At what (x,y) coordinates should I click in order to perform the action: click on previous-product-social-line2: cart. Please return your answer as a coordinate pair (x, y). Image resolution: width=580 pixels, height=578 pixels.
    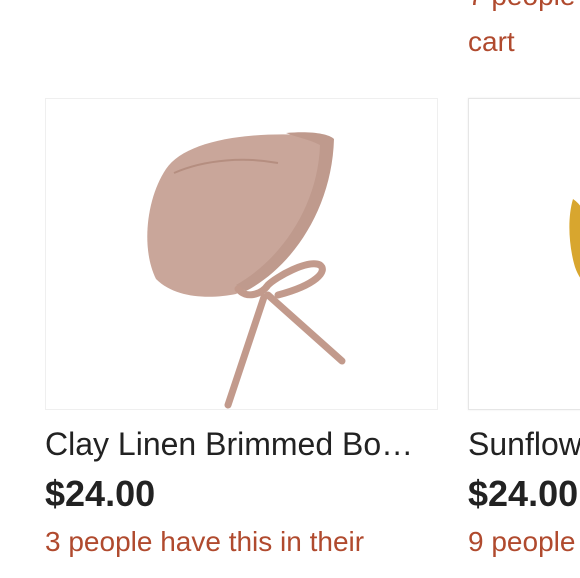
    Looking at the image, I should click on (491, 41).